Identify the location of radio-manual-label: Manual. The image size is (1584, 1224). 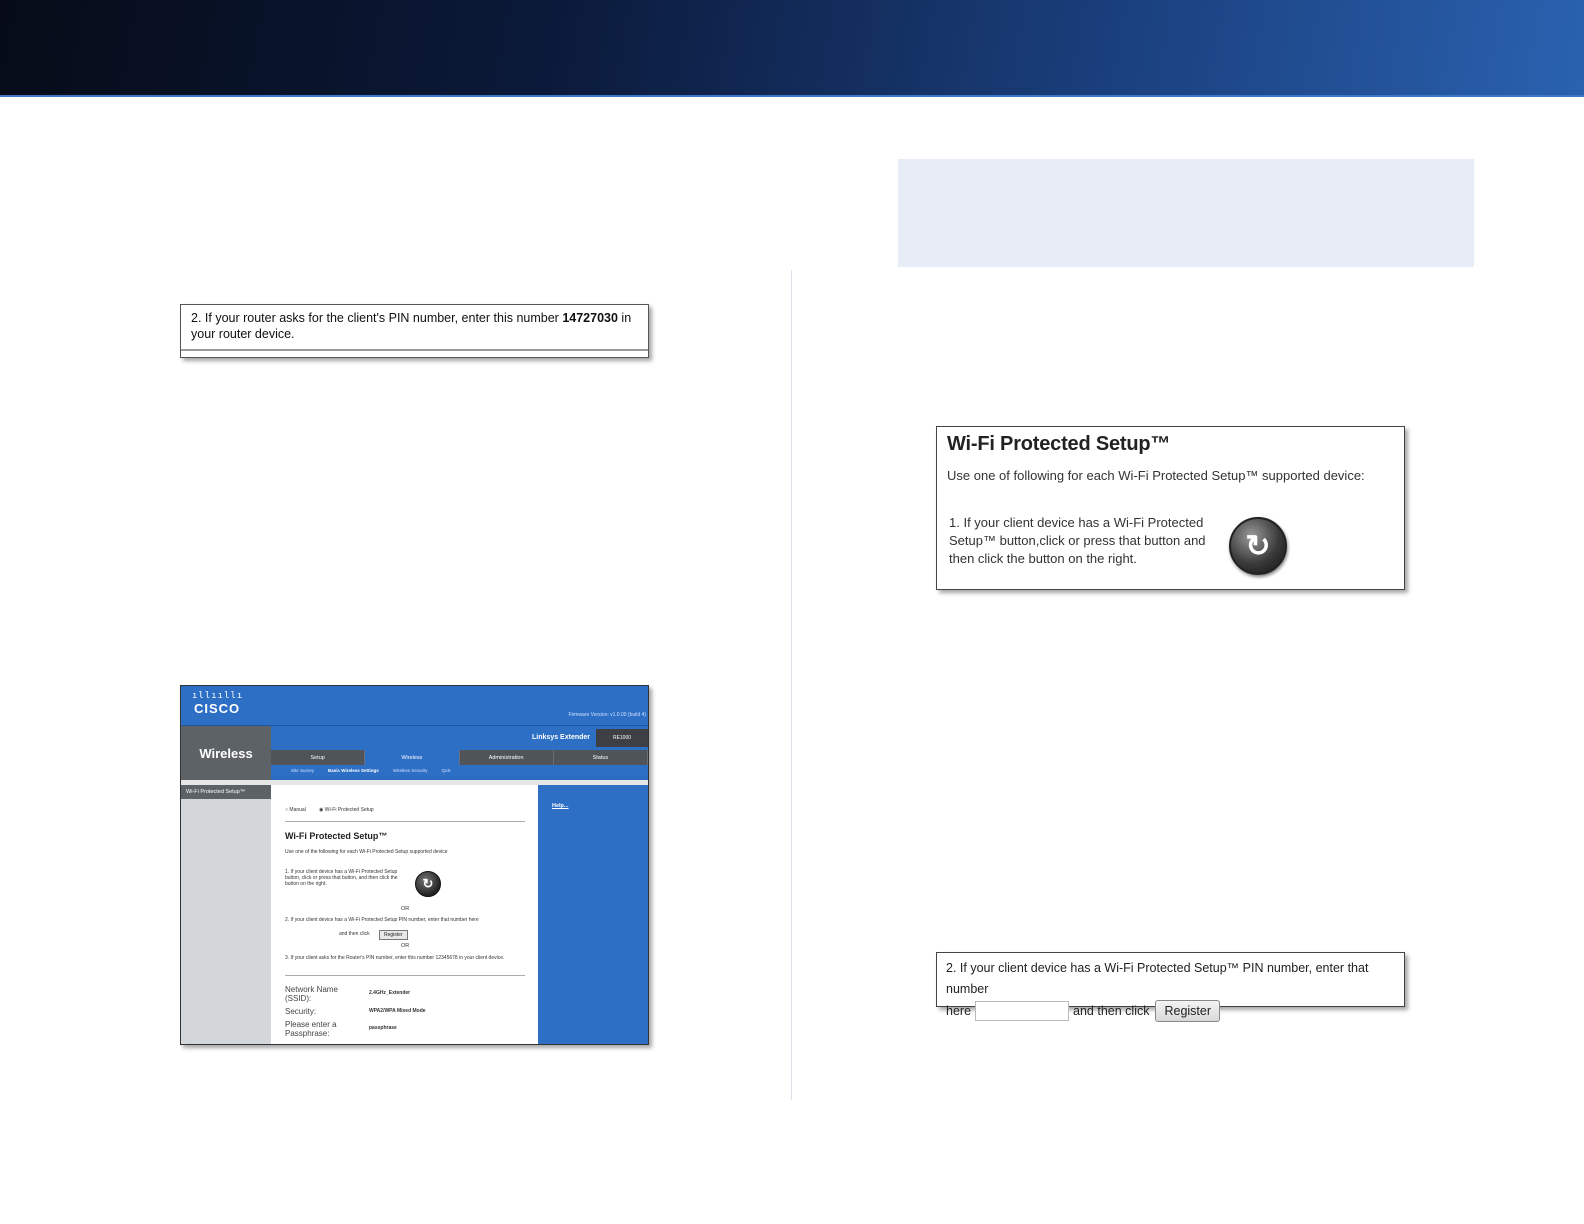
(297, 810).